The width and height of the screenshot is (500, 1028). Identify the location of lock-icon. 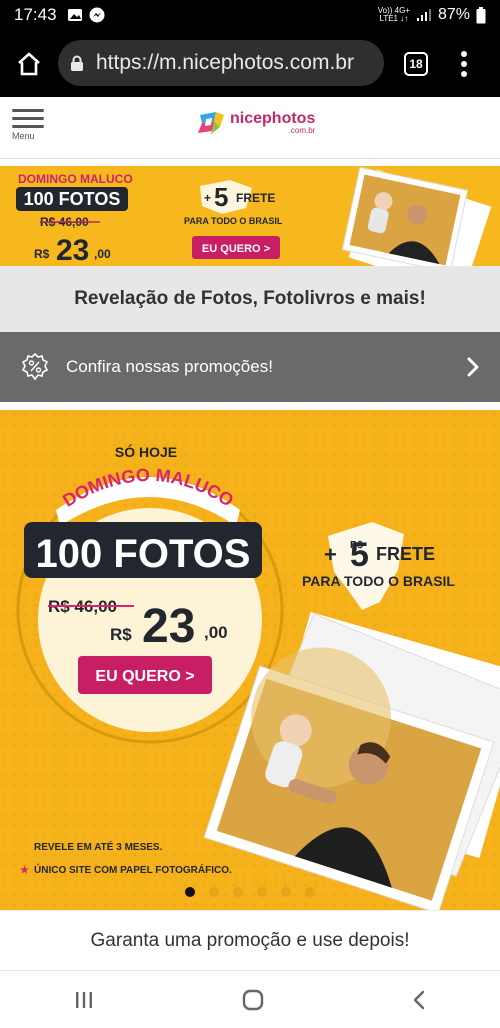
(77, 63).